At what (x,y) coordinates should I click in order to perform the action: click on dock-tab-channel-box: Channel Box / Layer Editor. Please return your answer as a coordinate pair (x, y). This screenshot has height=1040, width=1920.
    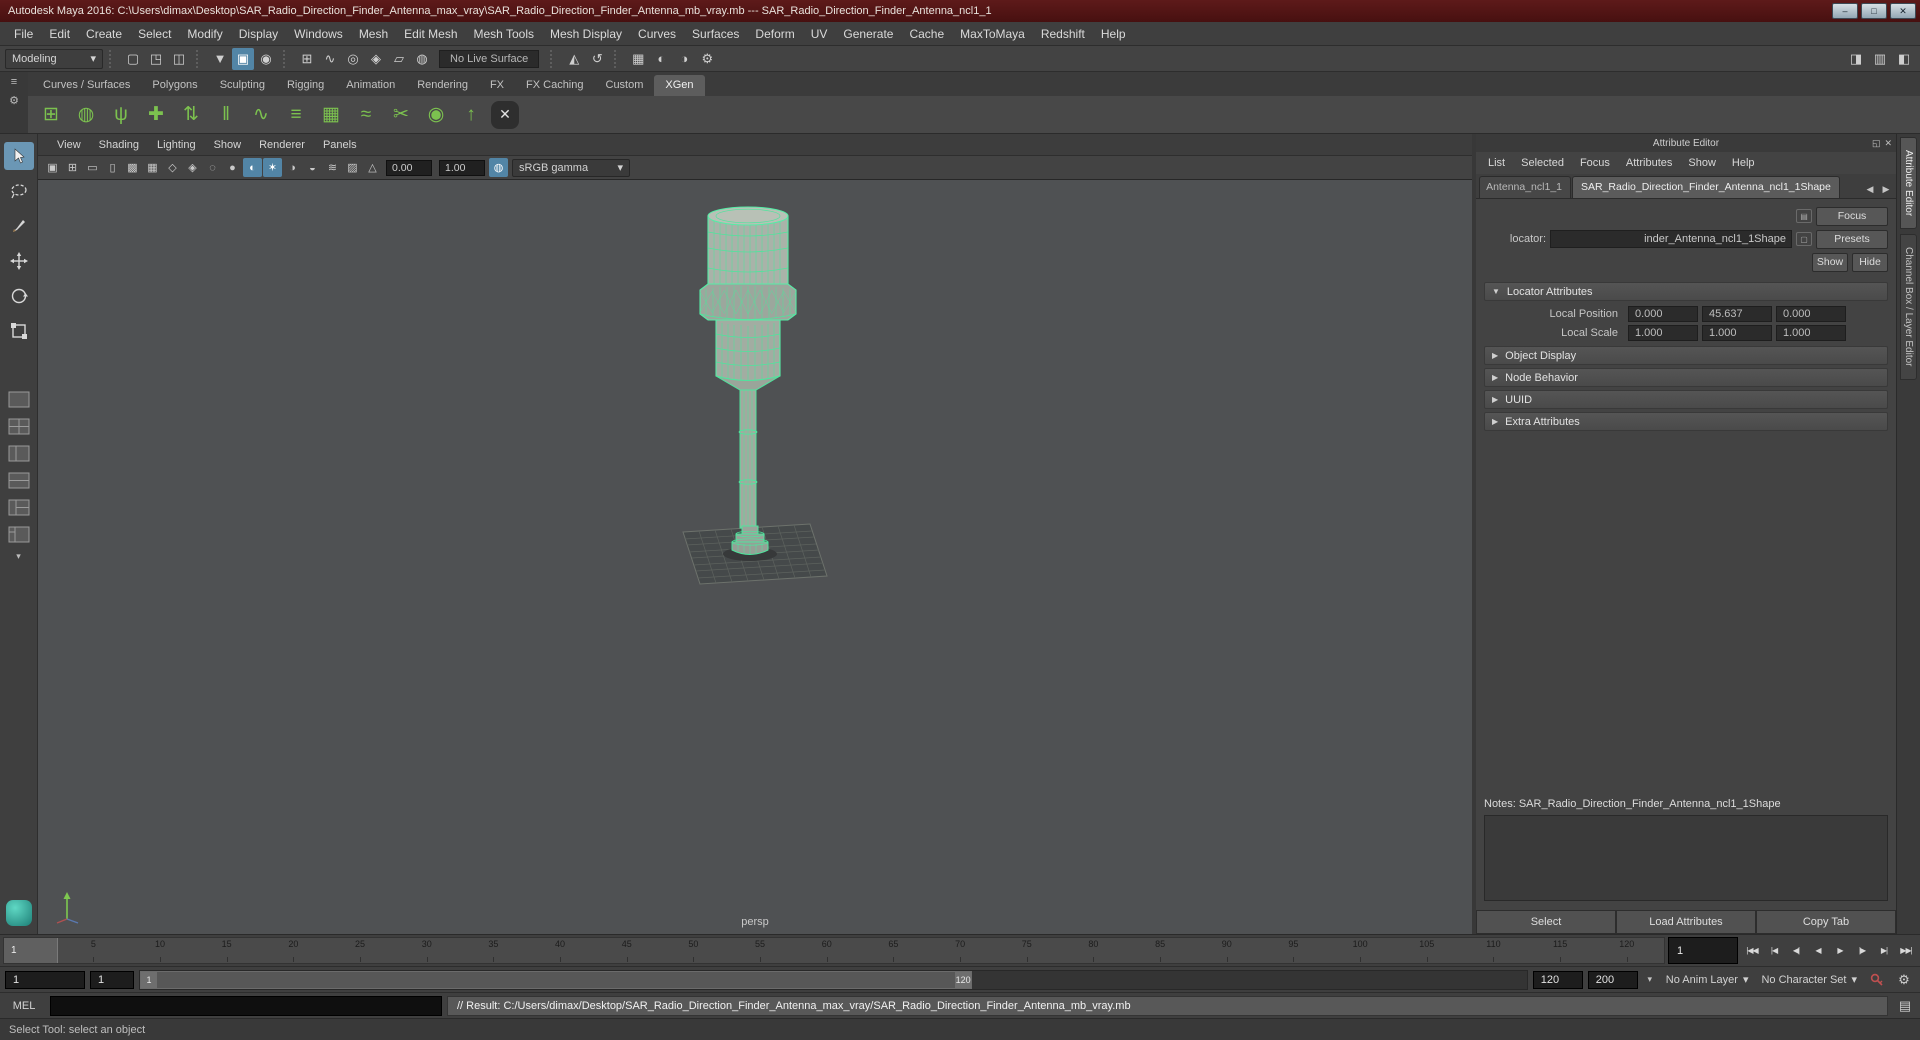
    Looking at the image, I should click on (1908, 307).